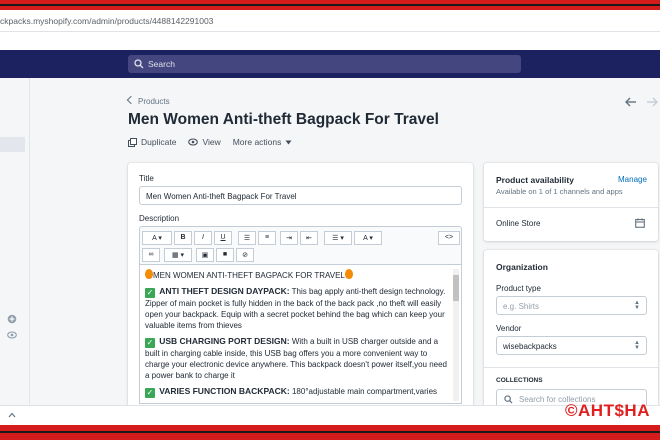  Describe the element at coordinates (12, 144) in the screenshot. I see `sidebar-item-active` at that location.